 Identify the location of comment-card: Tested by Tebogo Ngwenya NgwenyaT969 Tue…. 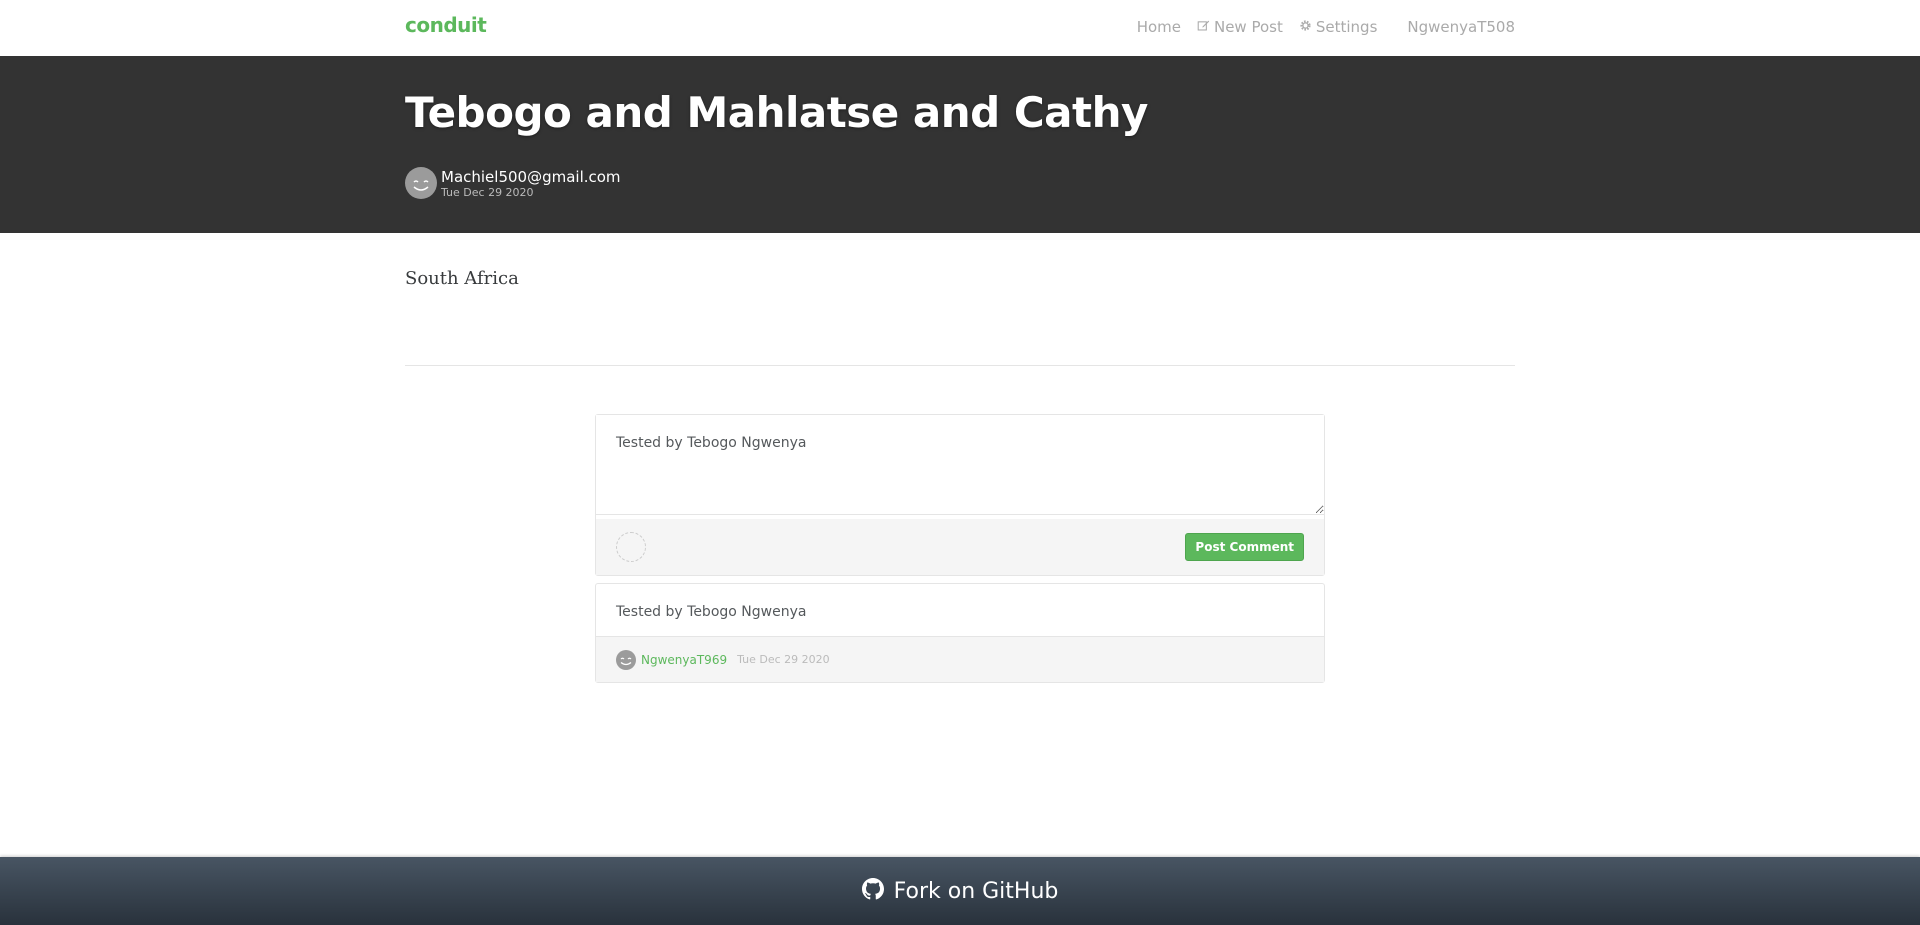
(960, 633).